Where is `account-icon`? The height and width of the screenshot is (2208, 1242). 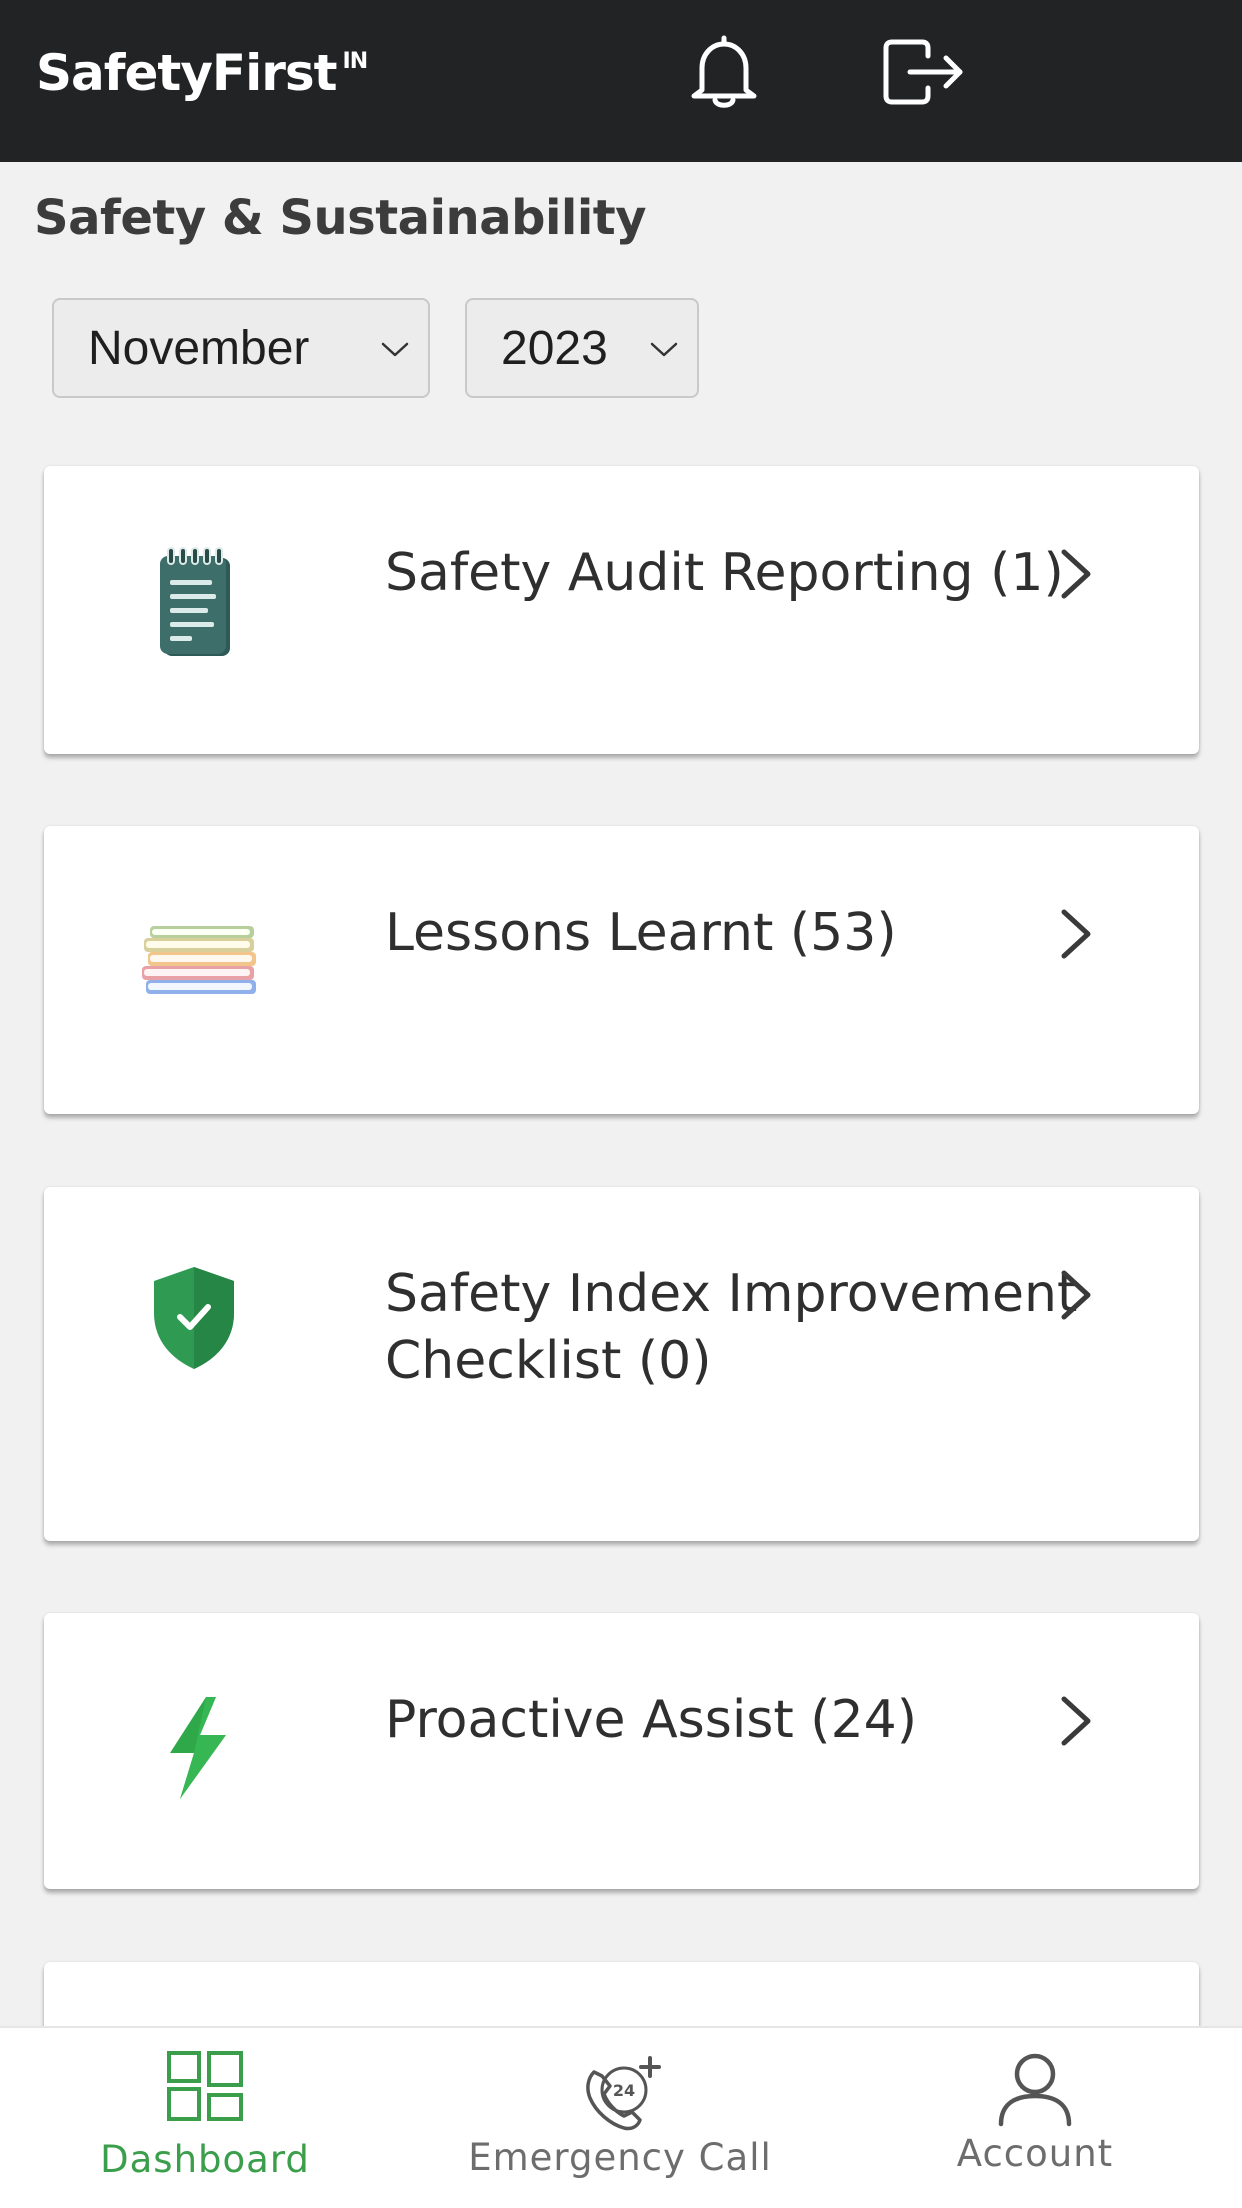
account-icon is located at coordinates (1035, 2090).